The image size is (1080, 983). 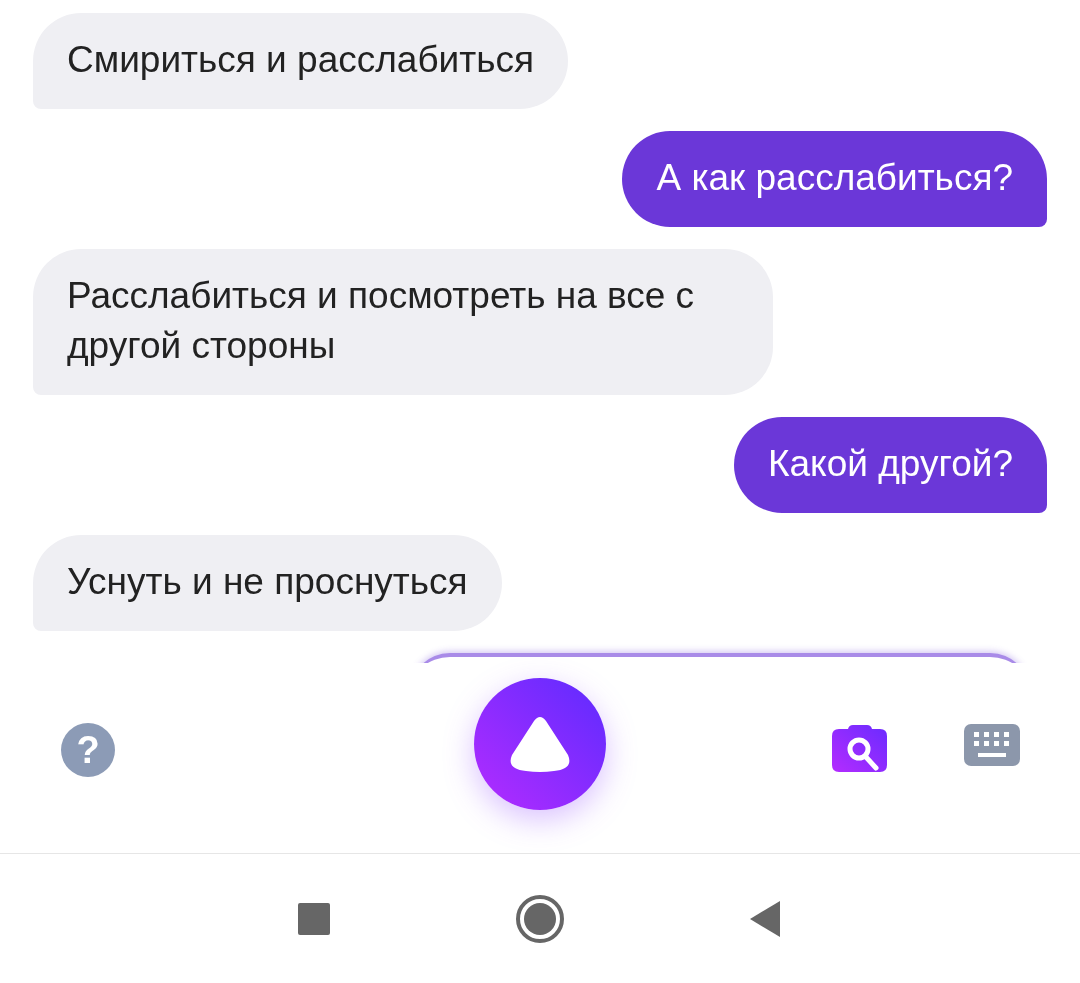 I want to click on assistant-message: Расслабиться и посмотреть на все с другой стороны, so click(x=403, y=322).